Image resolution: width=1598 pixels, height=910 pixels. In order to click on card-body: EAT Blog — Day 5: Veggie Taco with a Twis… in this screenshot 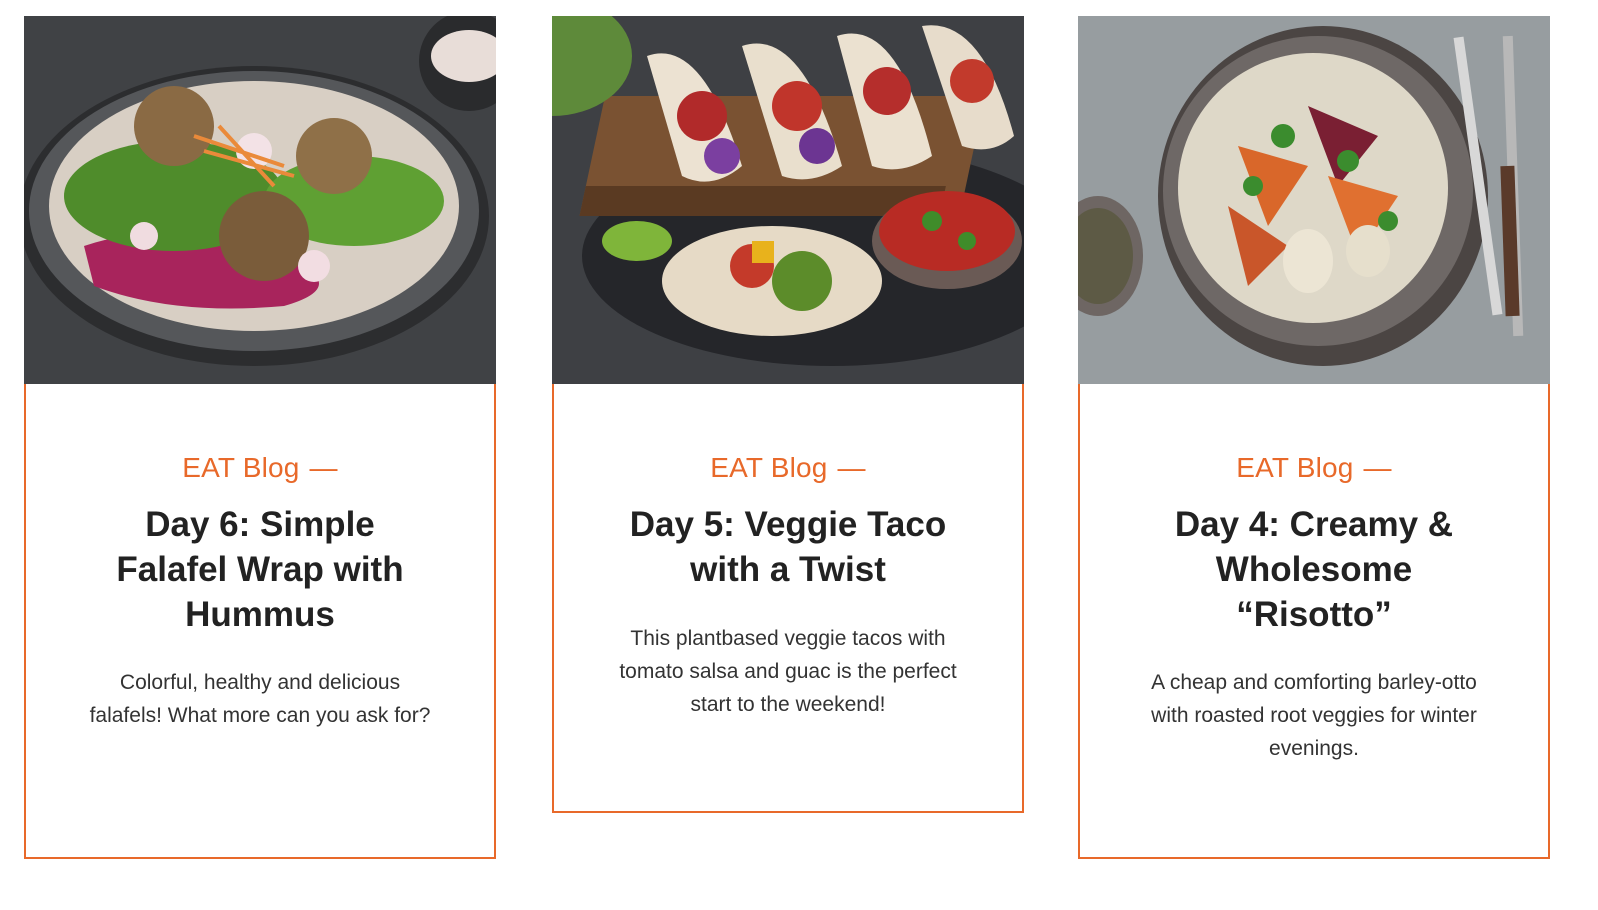, I will do `click(788, 598)`.